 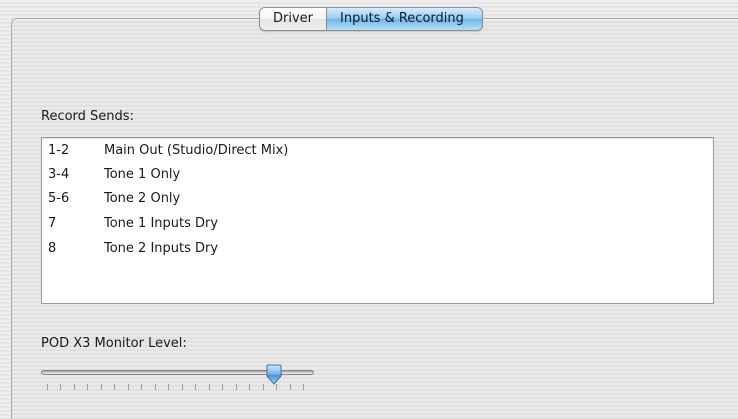 I want to click on tab-driver: Driver, so click(x=294, y=19).